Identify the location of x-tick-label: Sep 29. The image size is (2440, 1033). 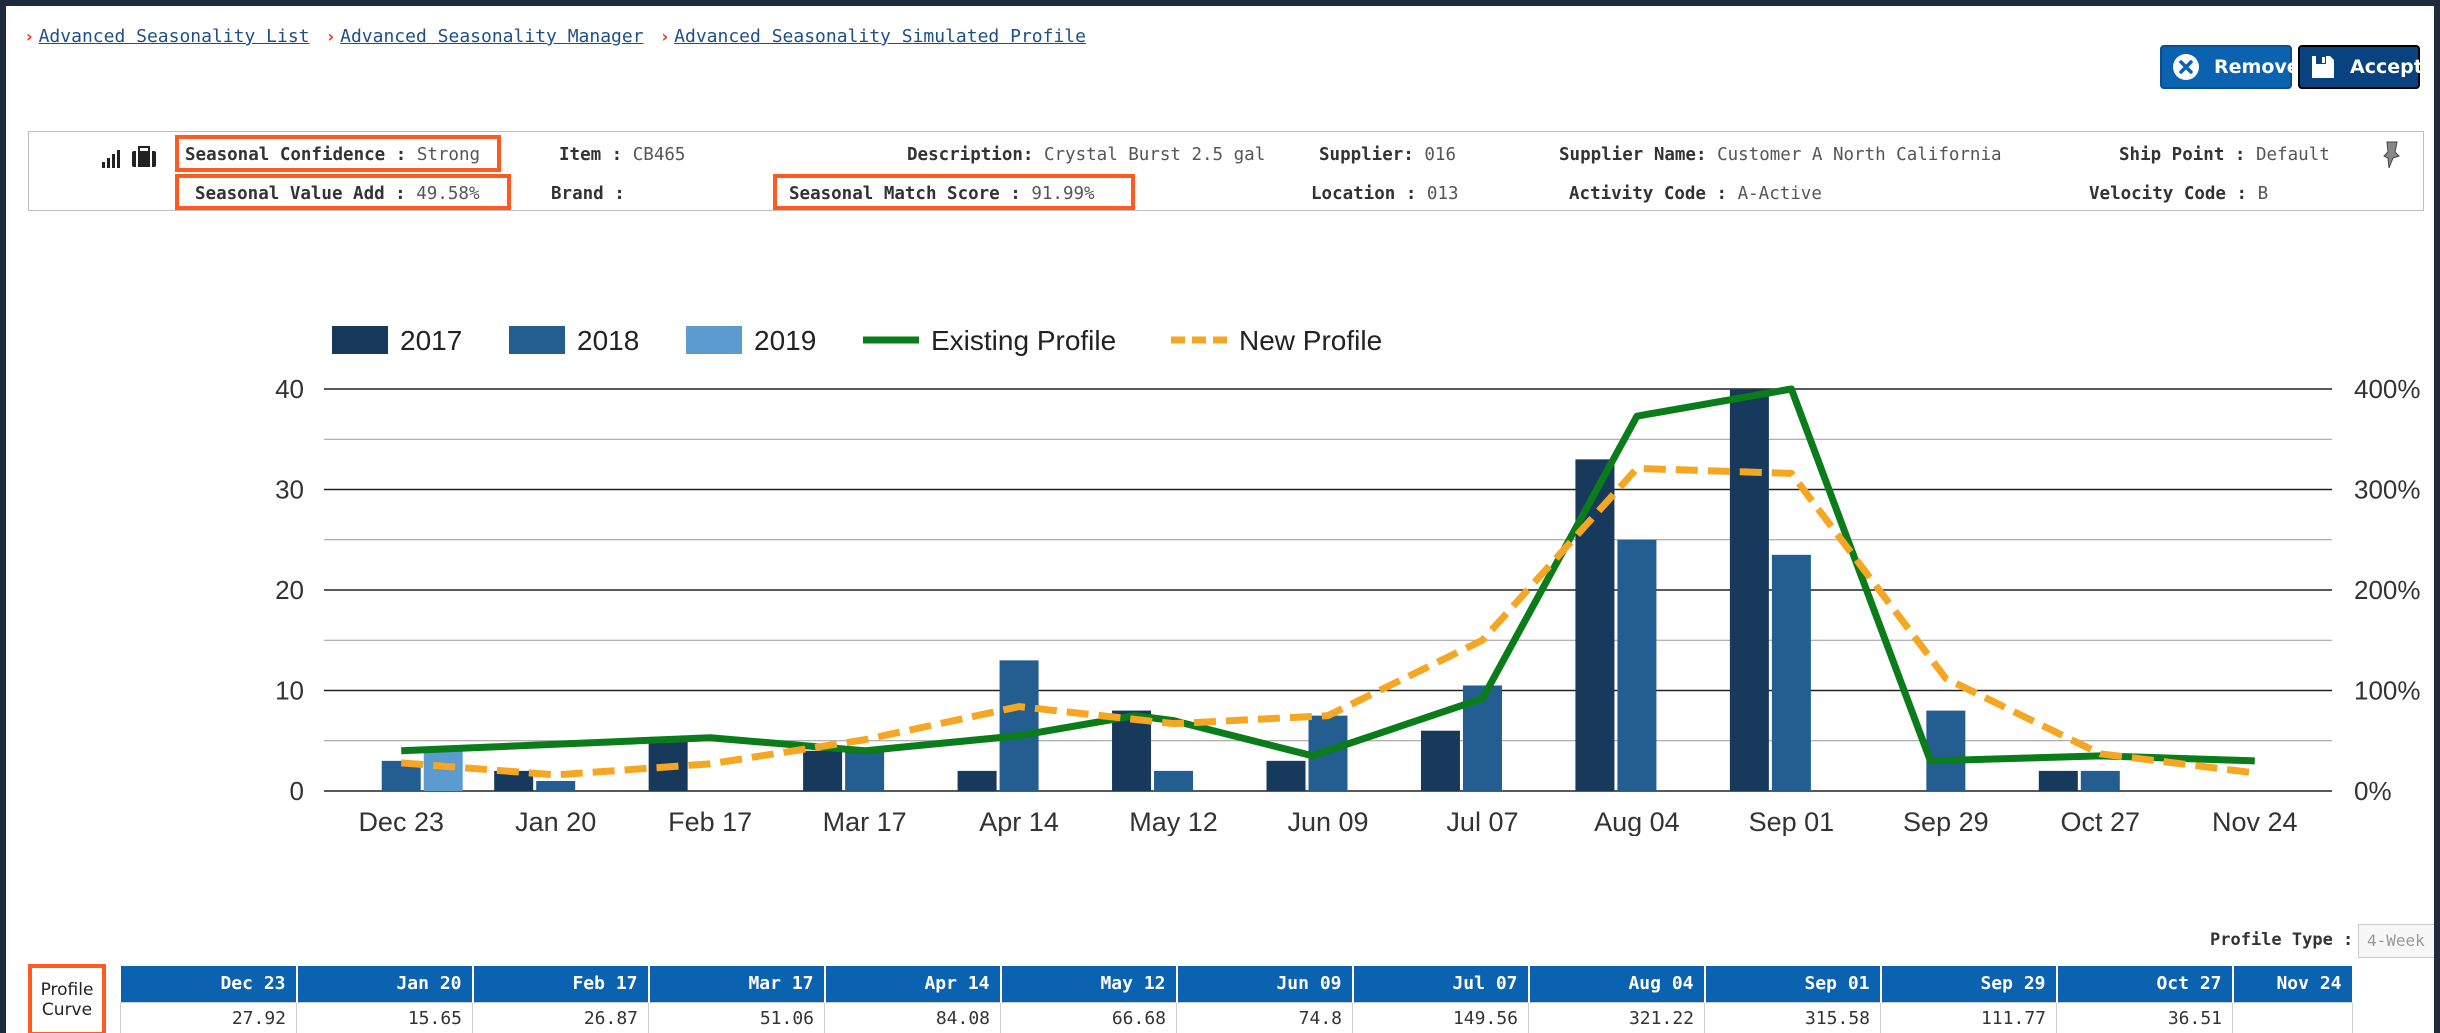
(1946, 821).